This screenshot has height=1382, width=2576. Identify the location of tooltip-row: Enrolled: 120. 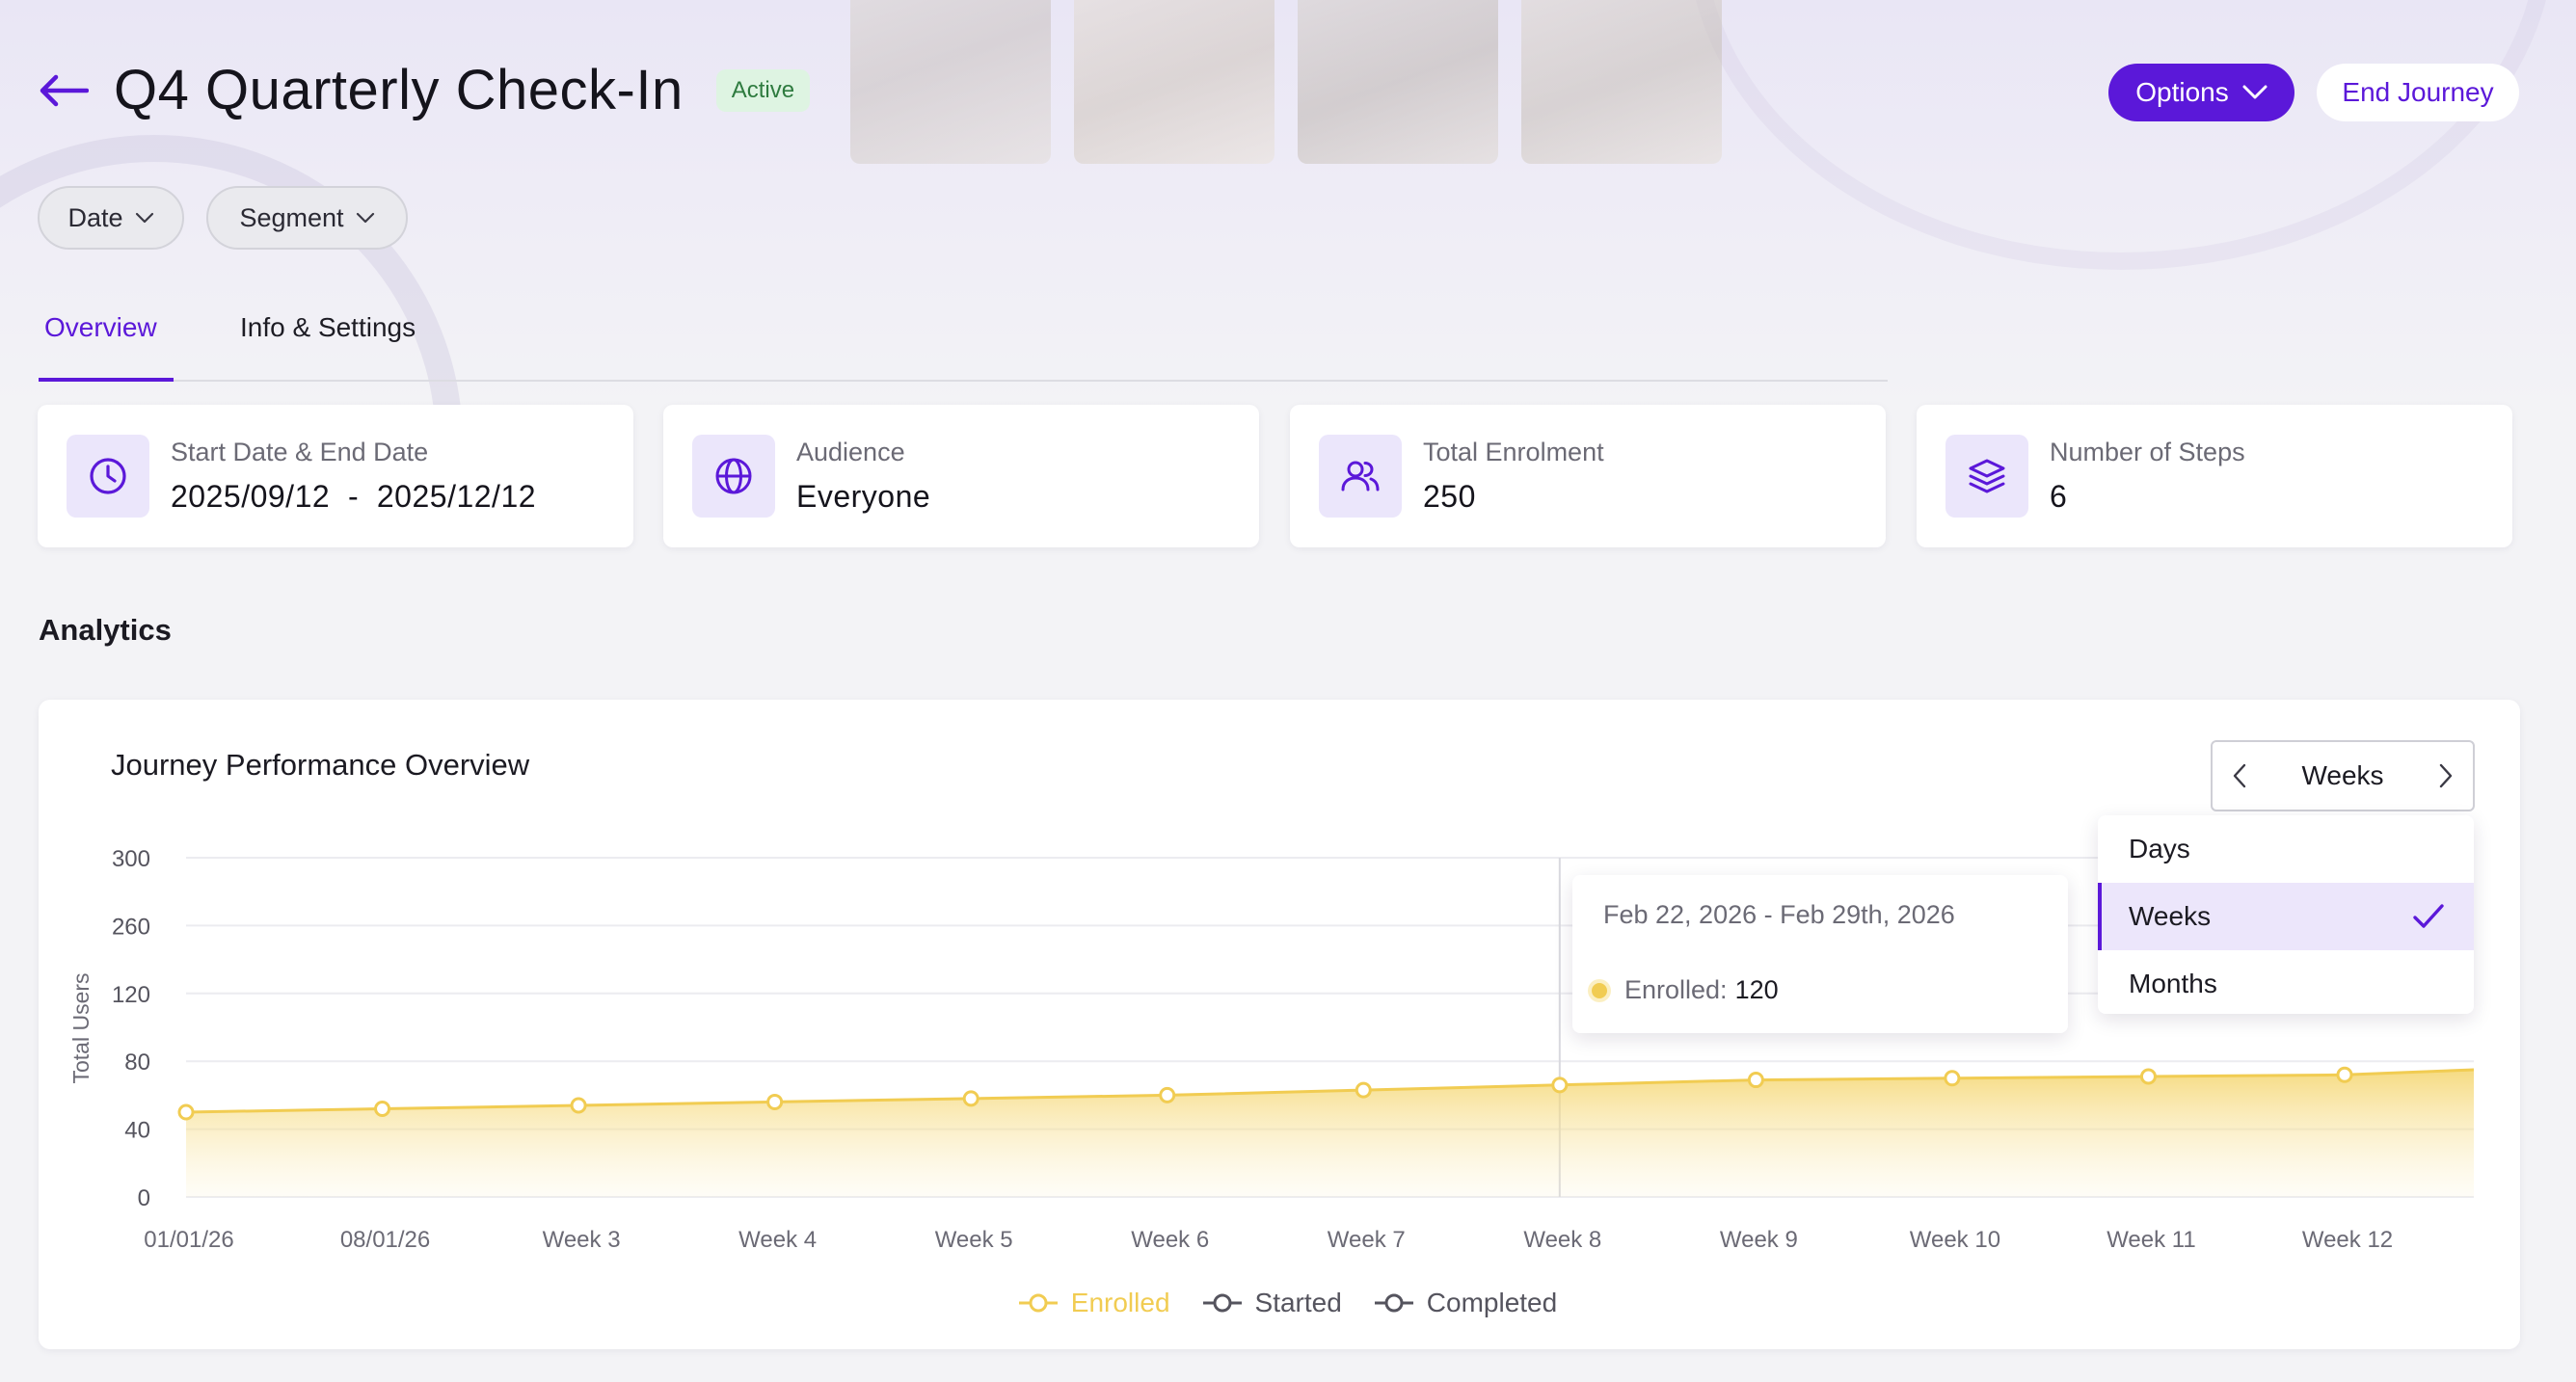
(1686, 990).